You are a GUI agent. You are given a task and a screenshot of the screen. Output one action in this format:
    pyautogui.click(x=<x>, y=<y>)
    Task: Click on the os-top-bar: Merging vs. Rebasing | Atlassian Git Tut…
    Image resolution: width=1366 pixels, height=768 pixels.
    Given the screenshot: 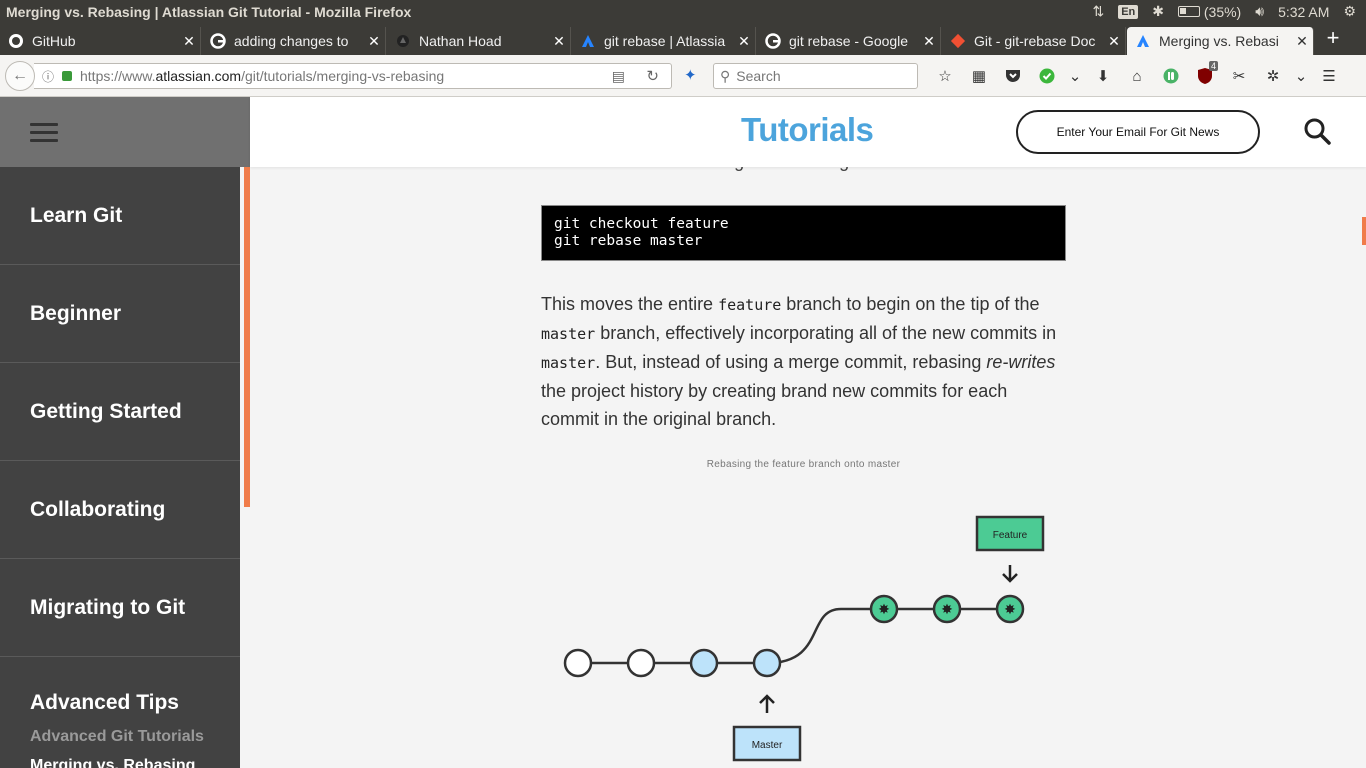 What is the action you would take?
    pyautogui.click(x=683, y=12)
    